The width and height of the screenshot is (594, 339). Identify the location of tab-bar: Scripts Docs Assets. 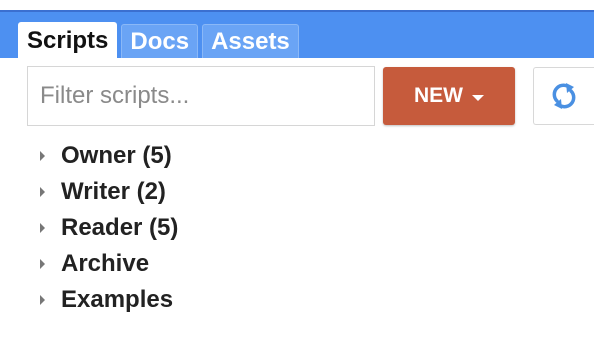
(297, 34).